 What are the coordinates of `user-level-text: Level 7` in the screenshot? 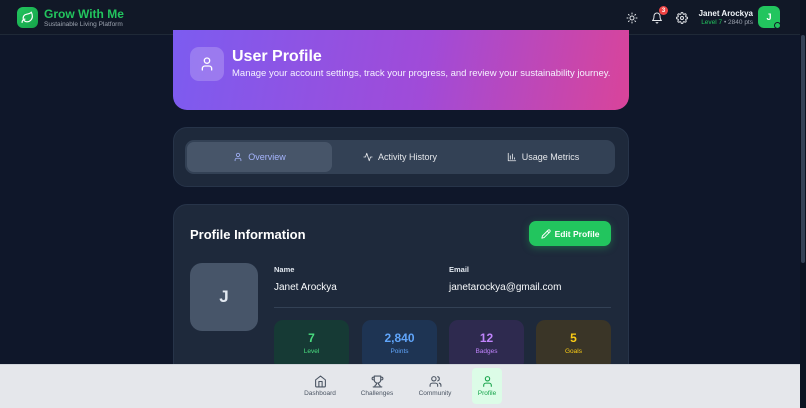 It's located at (712, 22).